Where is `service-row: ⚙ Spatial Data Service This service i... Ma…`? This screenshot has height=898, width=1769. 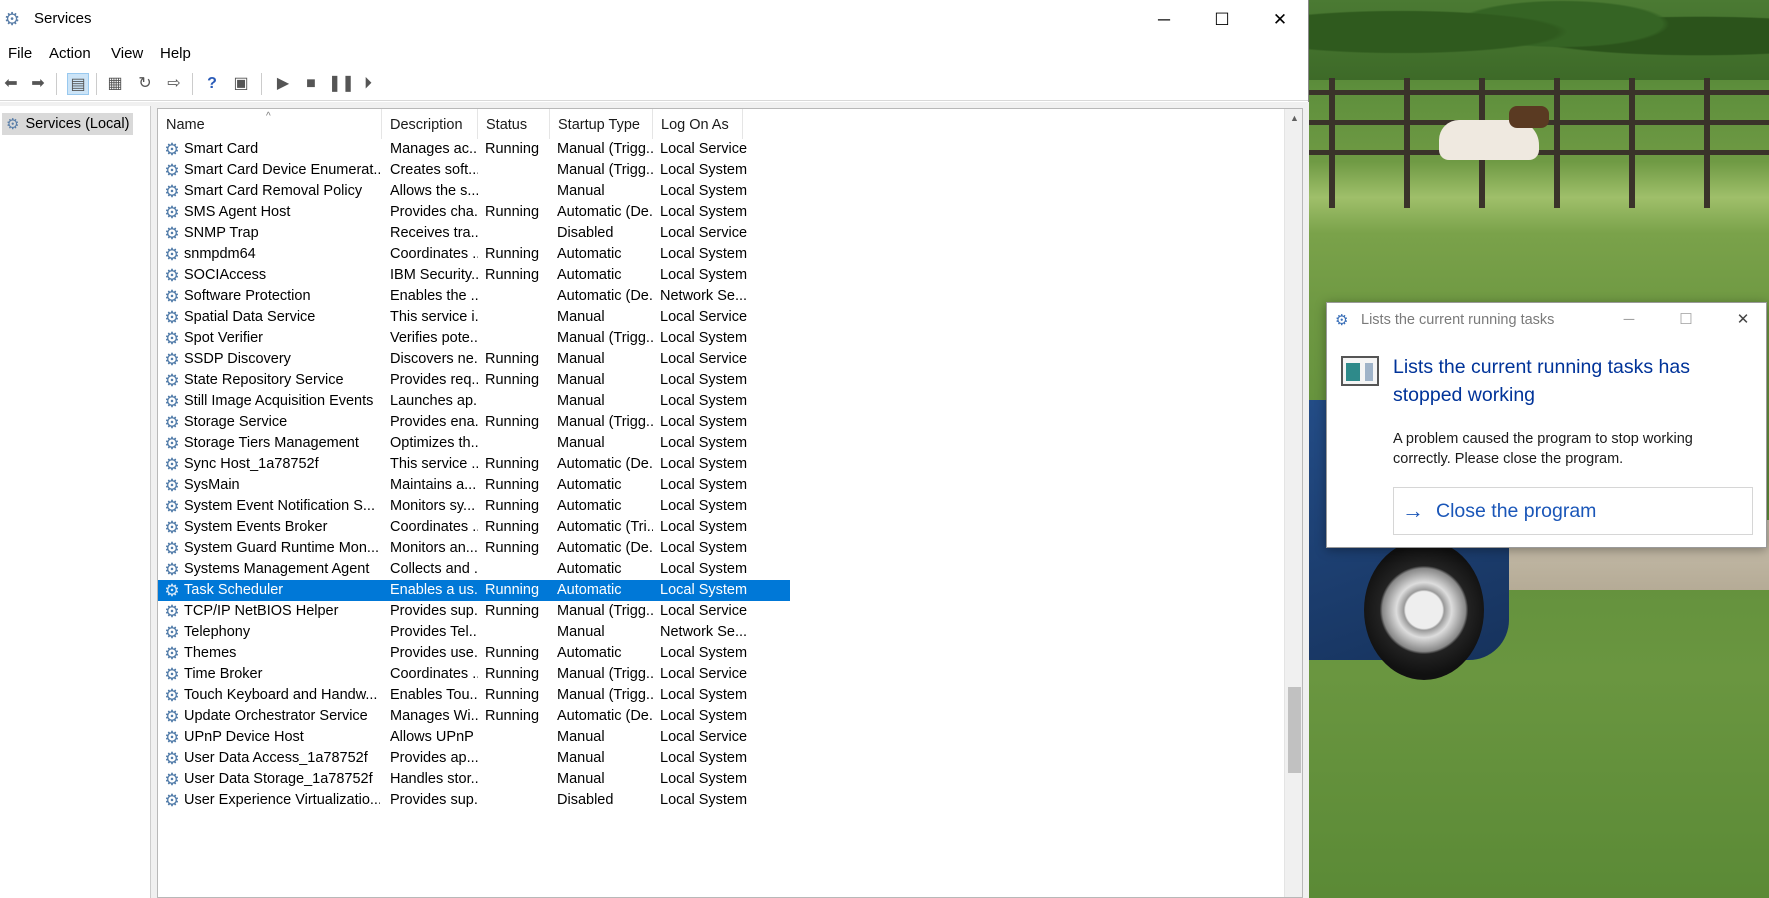
service-row: ⚙ Spatial Data Service This service i... Ma… is located at coordinates (474, 317).